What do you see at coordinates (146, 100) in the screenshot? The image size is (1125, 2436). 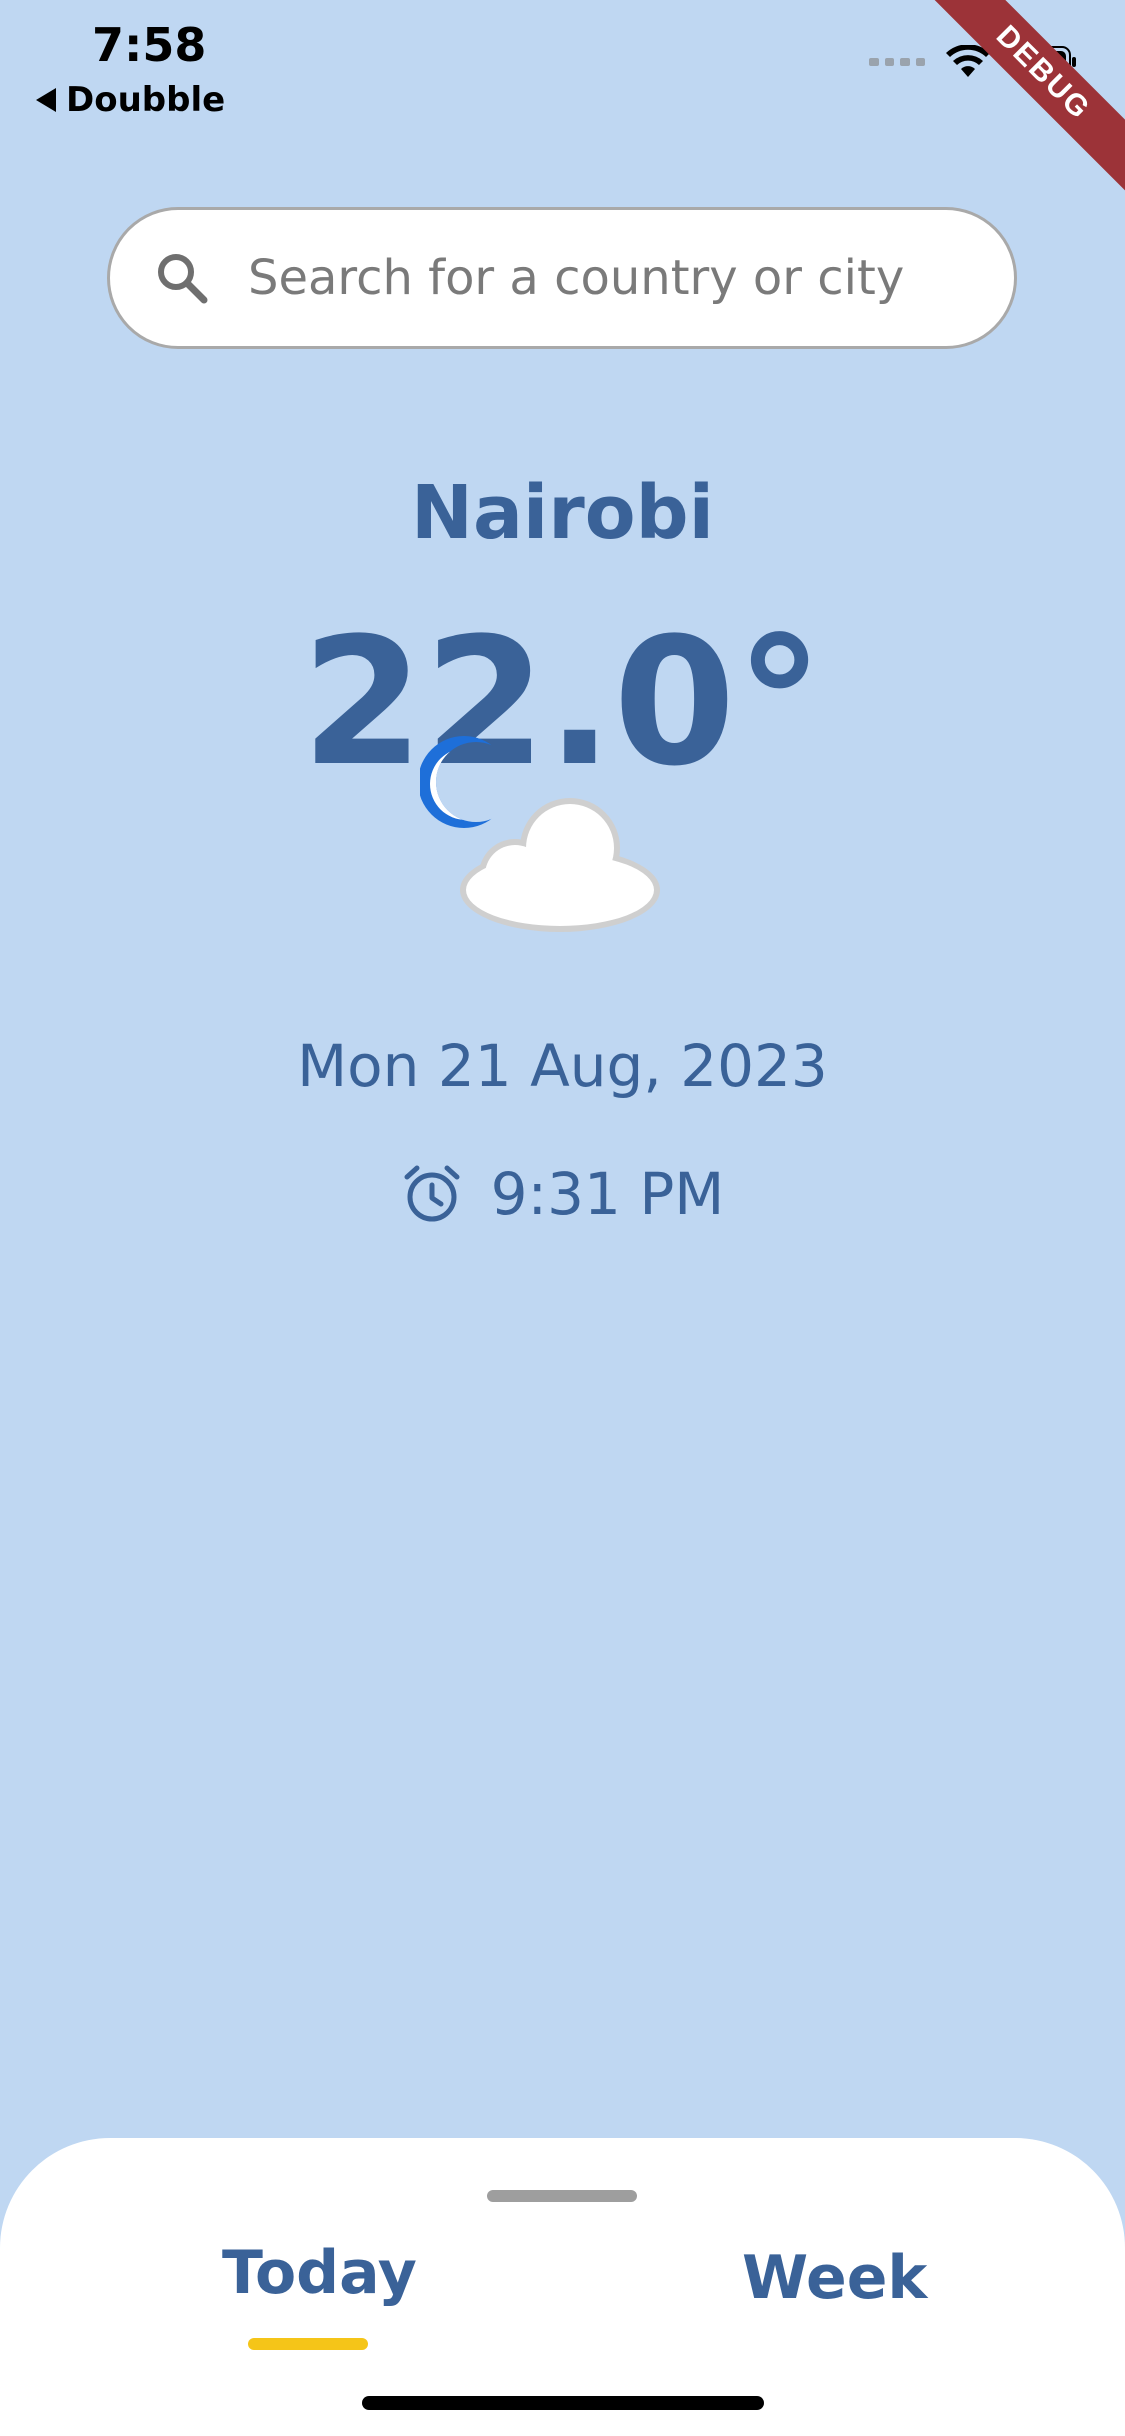 I see `back-app-label: Doubble` at bounding box center [146, 100].